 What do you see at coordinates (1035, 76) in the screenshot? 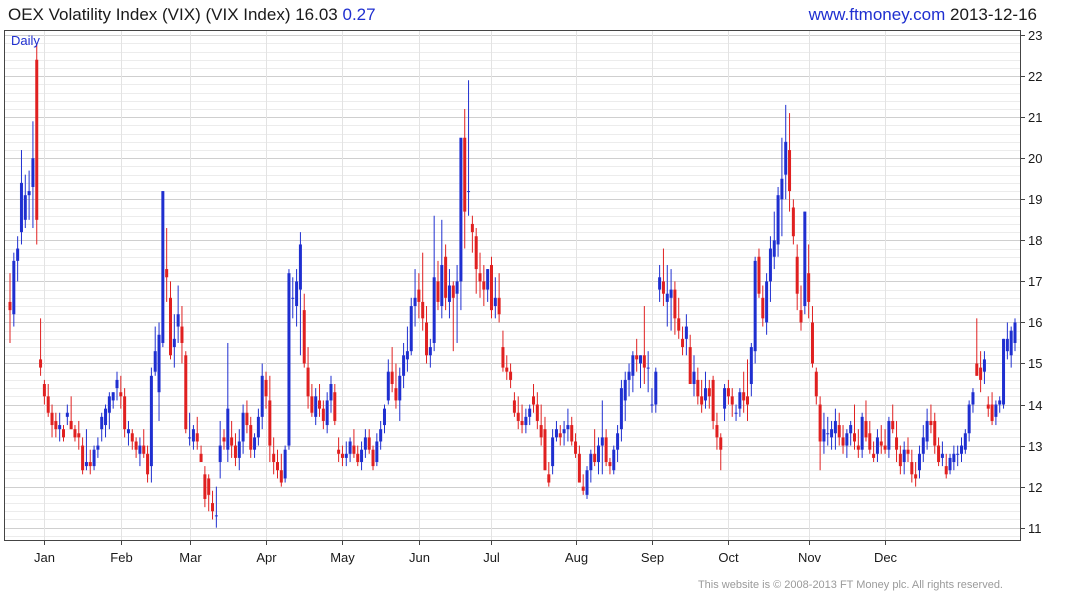
I see `y-tick-label: 22` at bounding box center [1035, 76].